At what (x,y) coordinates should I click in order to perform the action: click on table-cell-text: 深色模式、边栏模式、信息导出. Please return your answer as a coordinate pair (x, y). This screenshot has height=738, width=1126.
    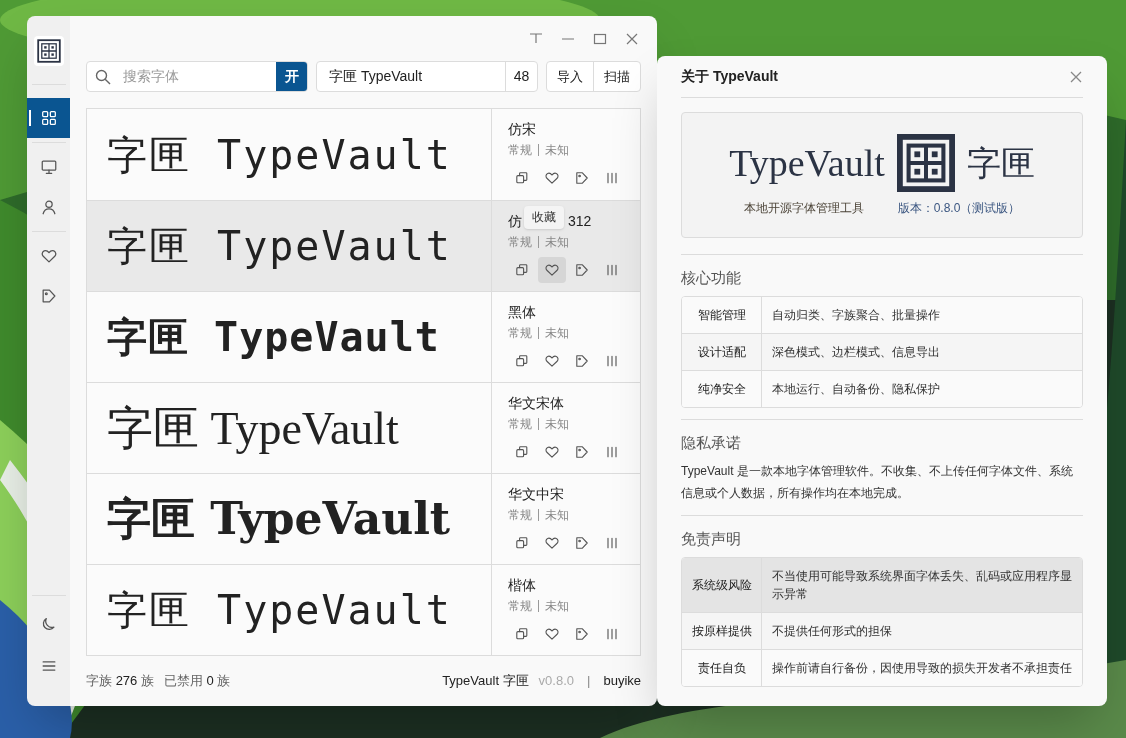
    Looking at the image, I should click on (856, 352).